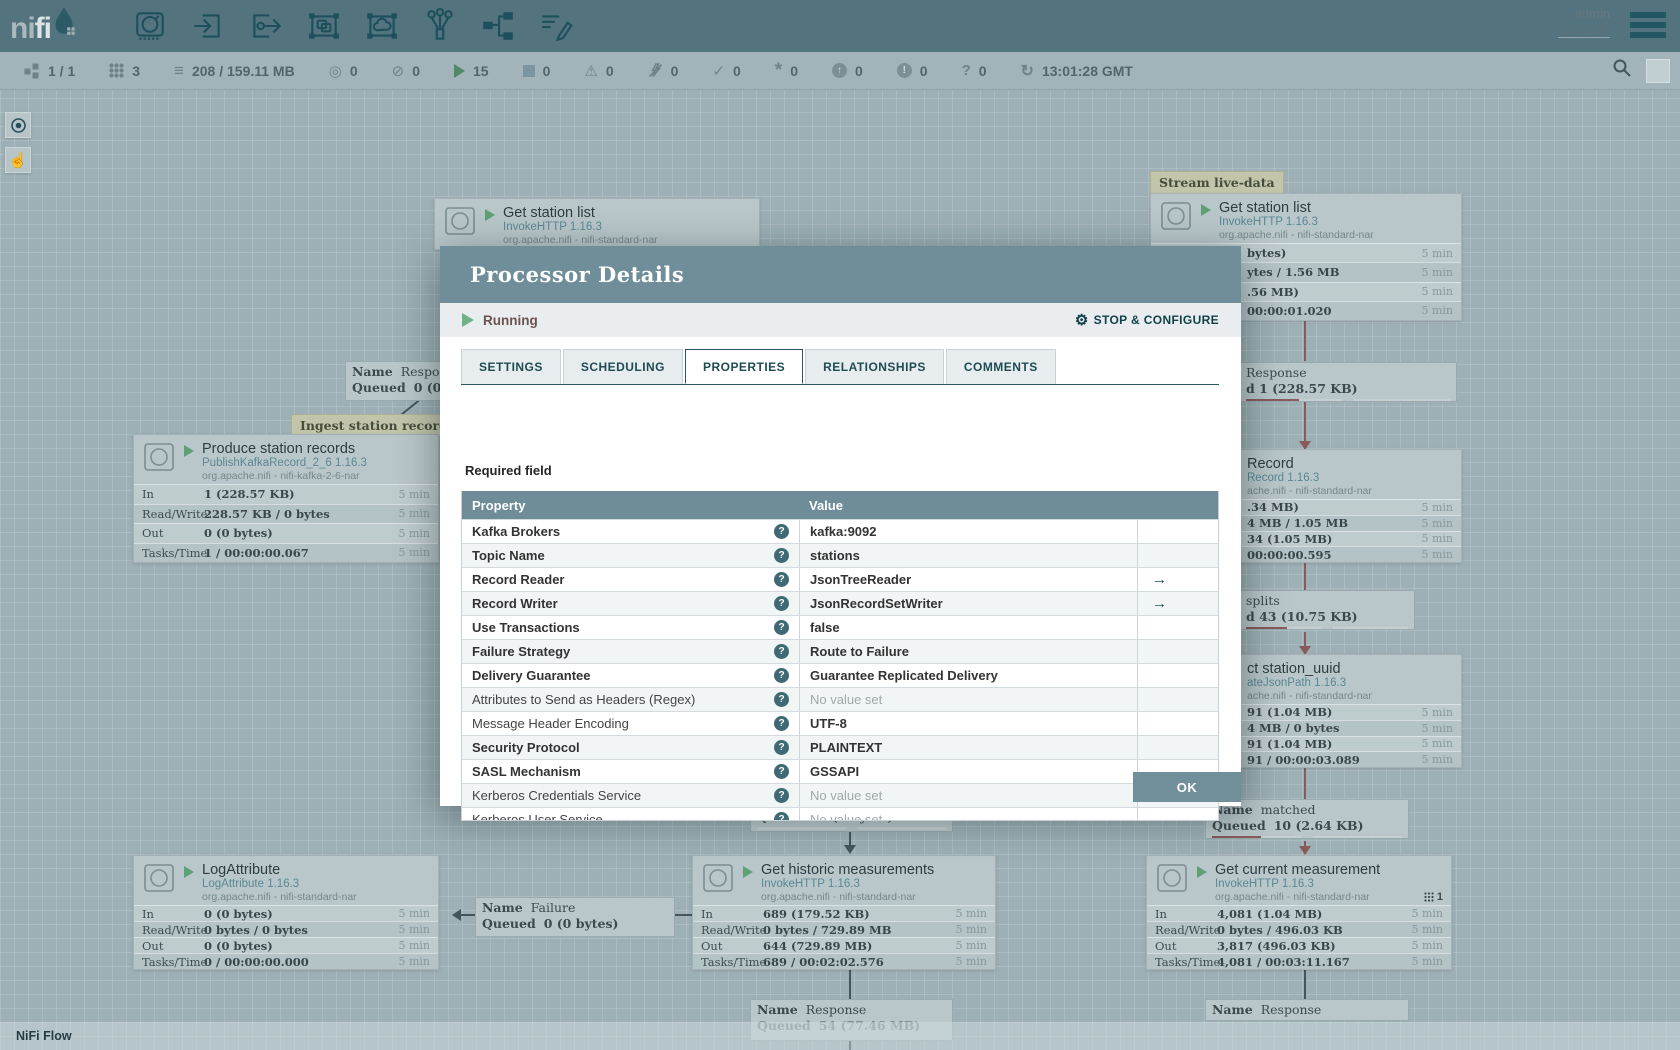  I want to click on tab-properties: PROPERTIES, so click(744, 366).